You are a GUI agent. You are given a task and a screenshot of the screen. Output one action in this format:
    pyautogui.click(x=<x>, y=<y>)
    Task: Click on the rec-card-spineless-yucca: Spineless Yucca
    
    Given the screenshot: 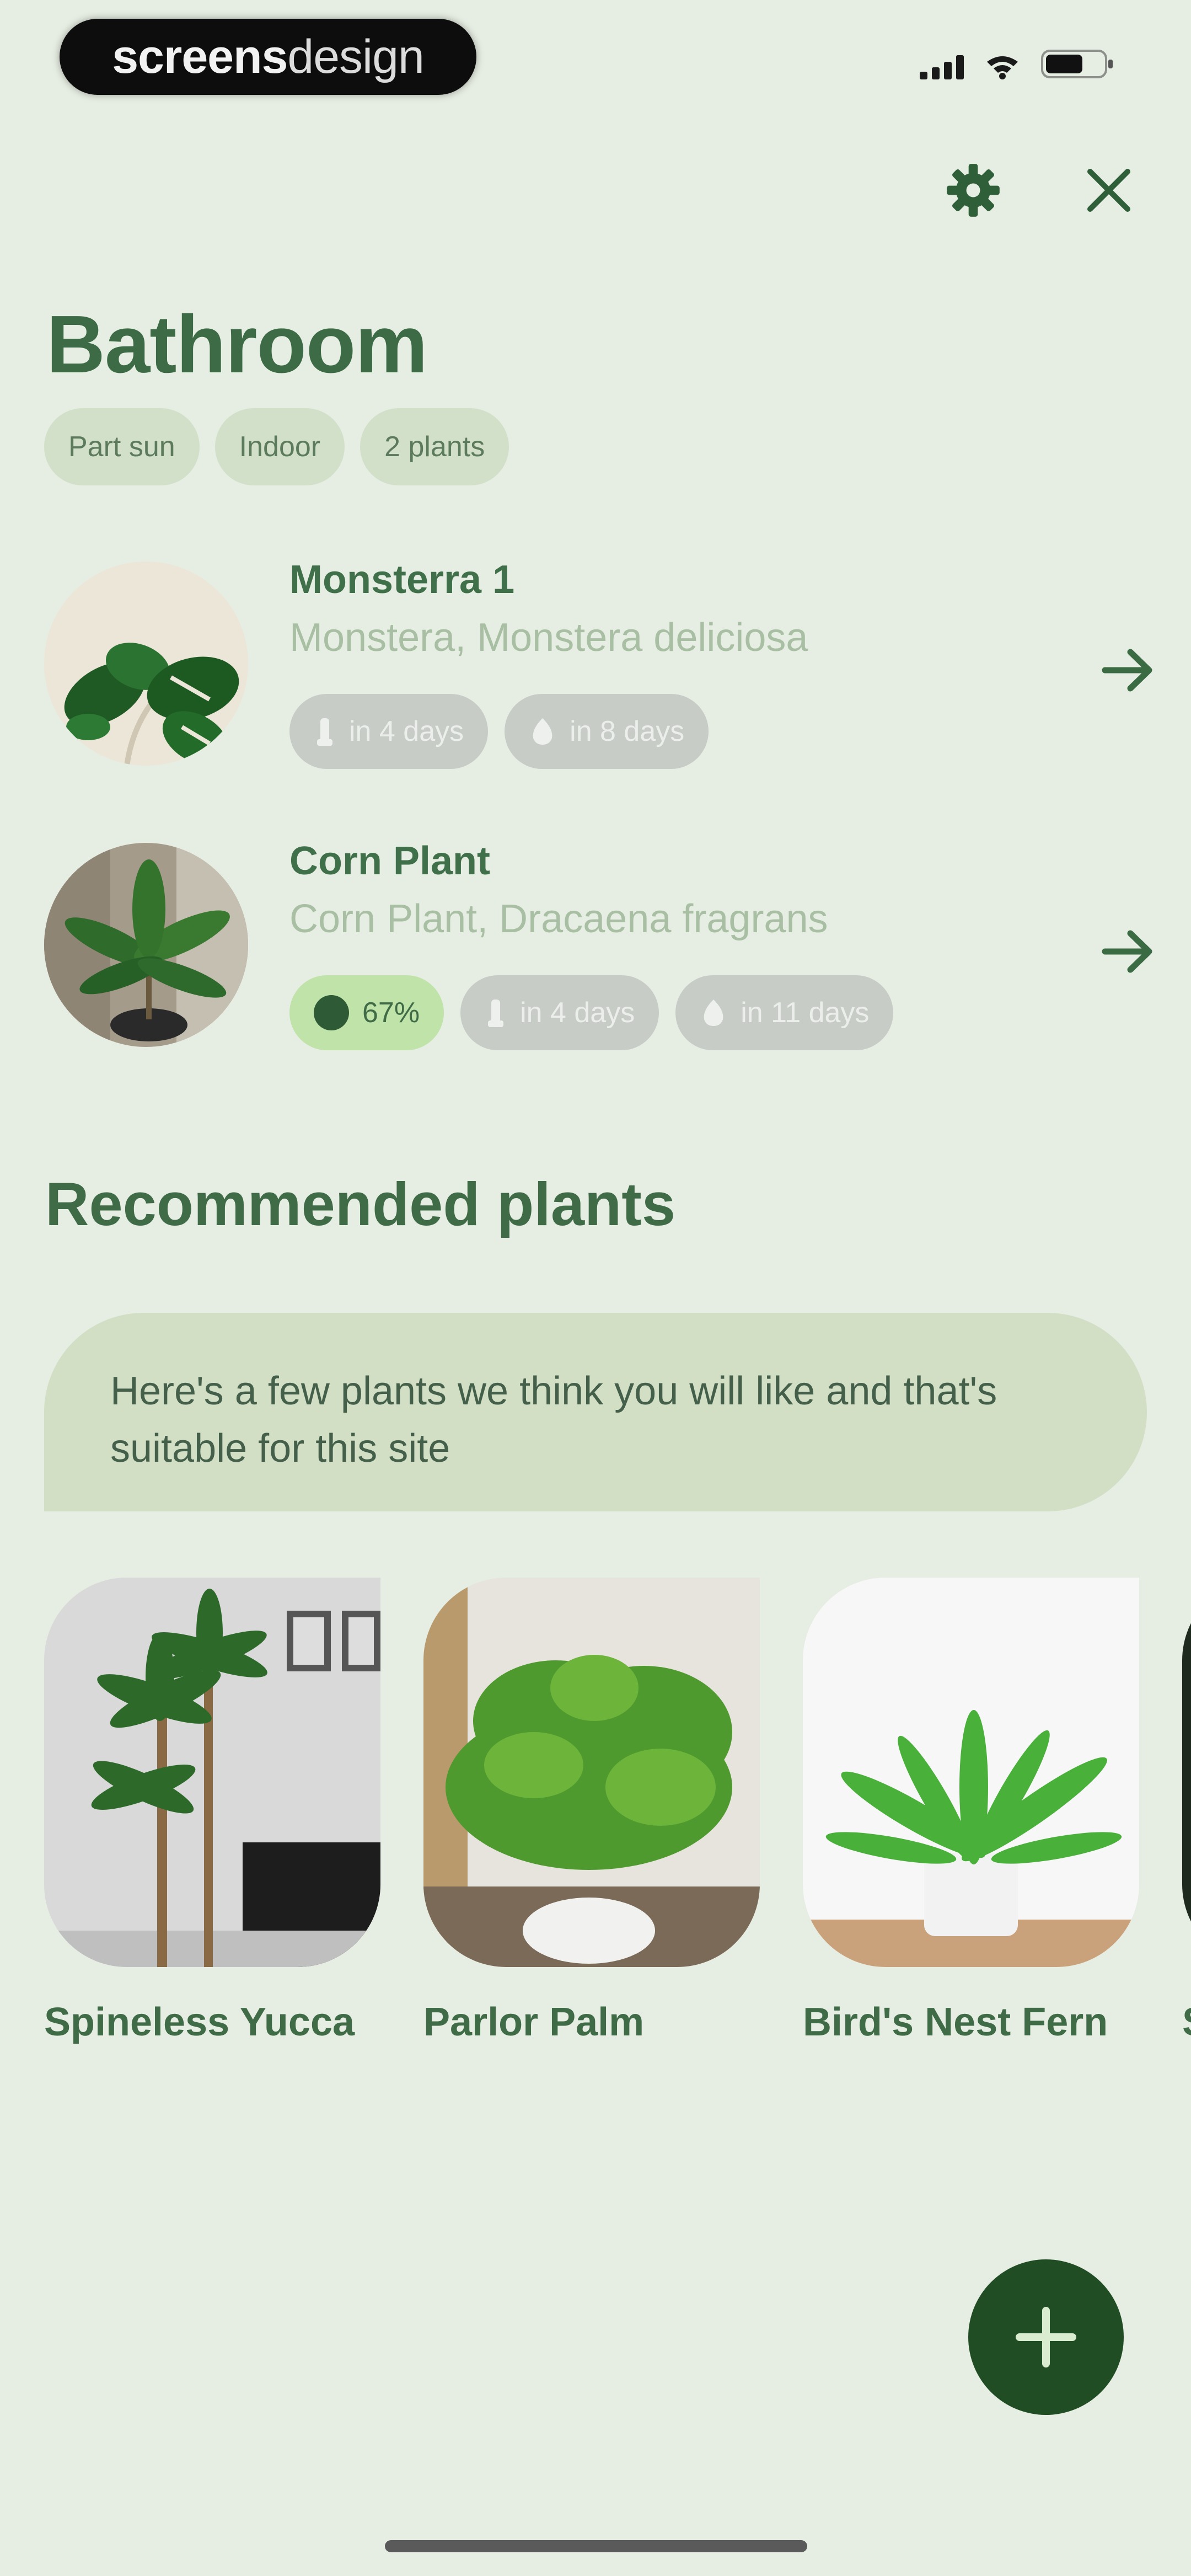 What is the action you would take?
    pyautogui.click(x=212, y=1814)
    